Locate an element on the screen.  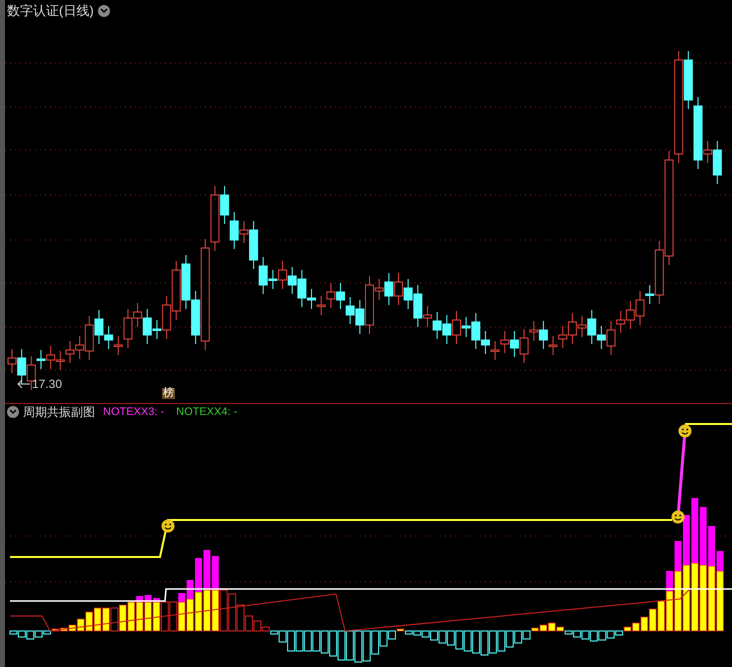
chart-title: 数字认证(日线) is located at coordinates (50, 11).